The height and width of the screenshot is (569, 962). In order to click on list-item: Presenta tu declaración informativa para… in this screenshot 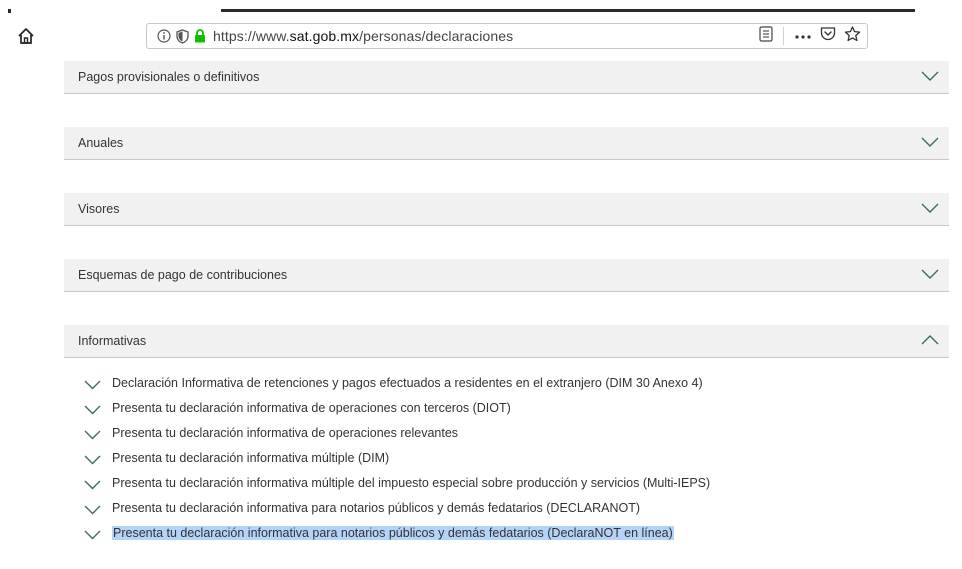, I will do `click(506, 511)`.